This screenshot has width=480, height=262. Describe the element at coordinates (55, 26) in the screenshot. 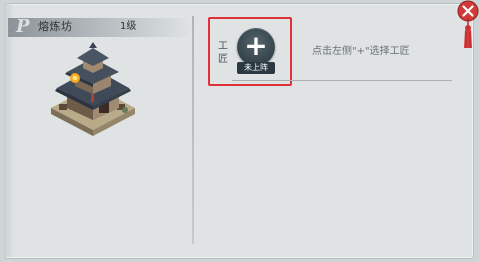

I see `building-name: 熔炼坊` at that location.